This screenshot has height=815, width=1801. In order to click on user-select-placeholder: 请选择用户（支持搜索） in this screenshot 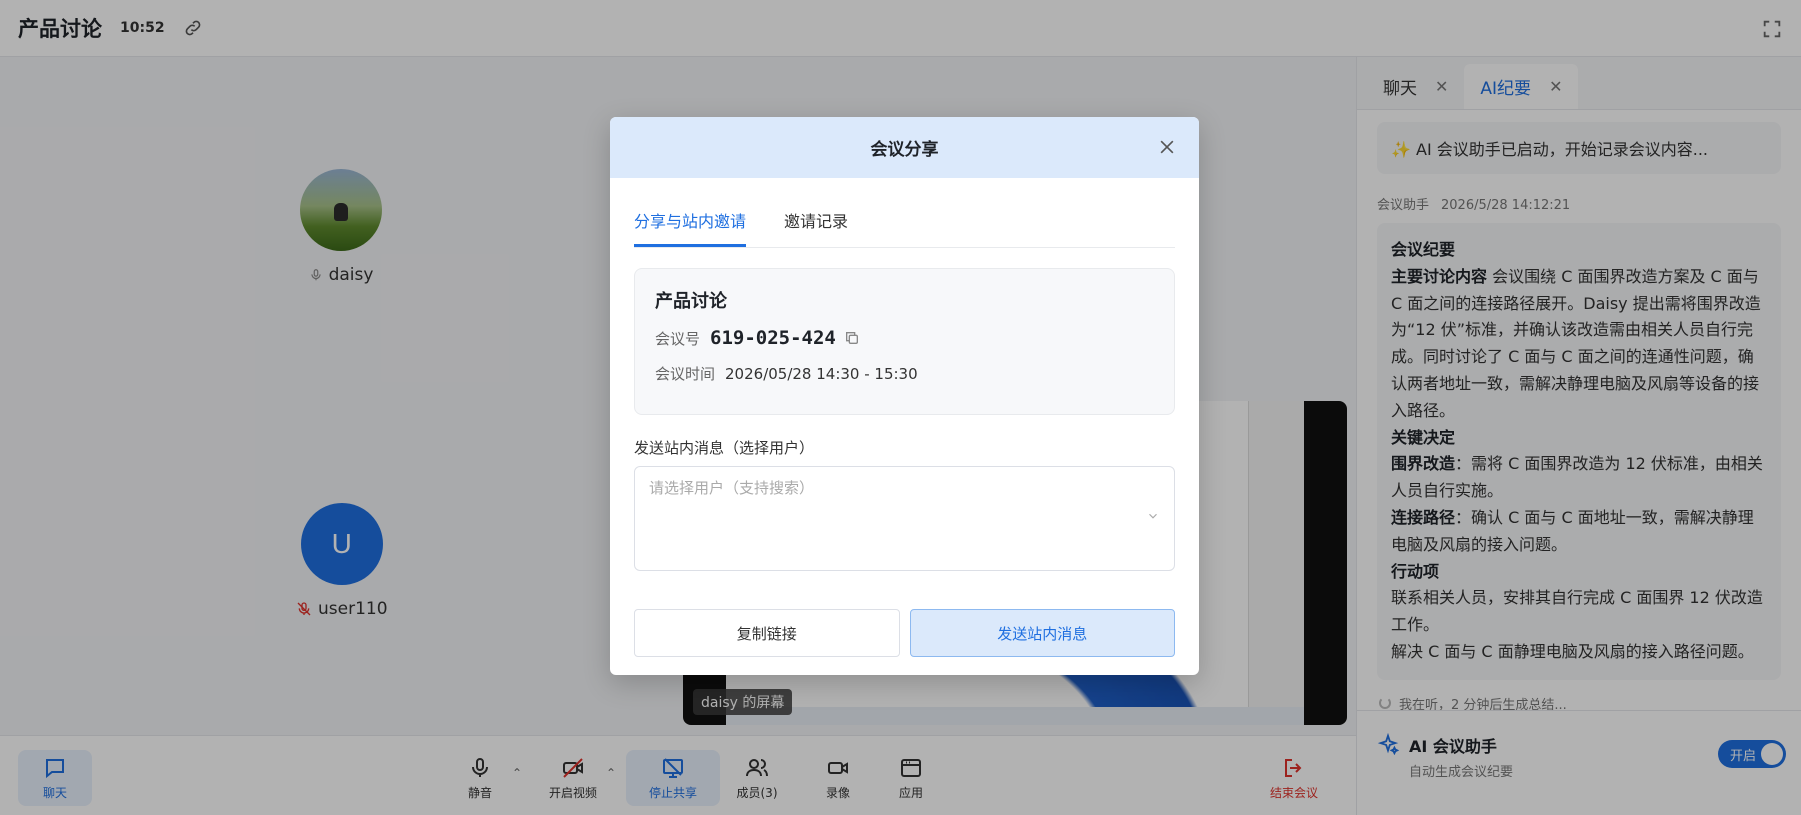, I will do `click(732, 488)`.